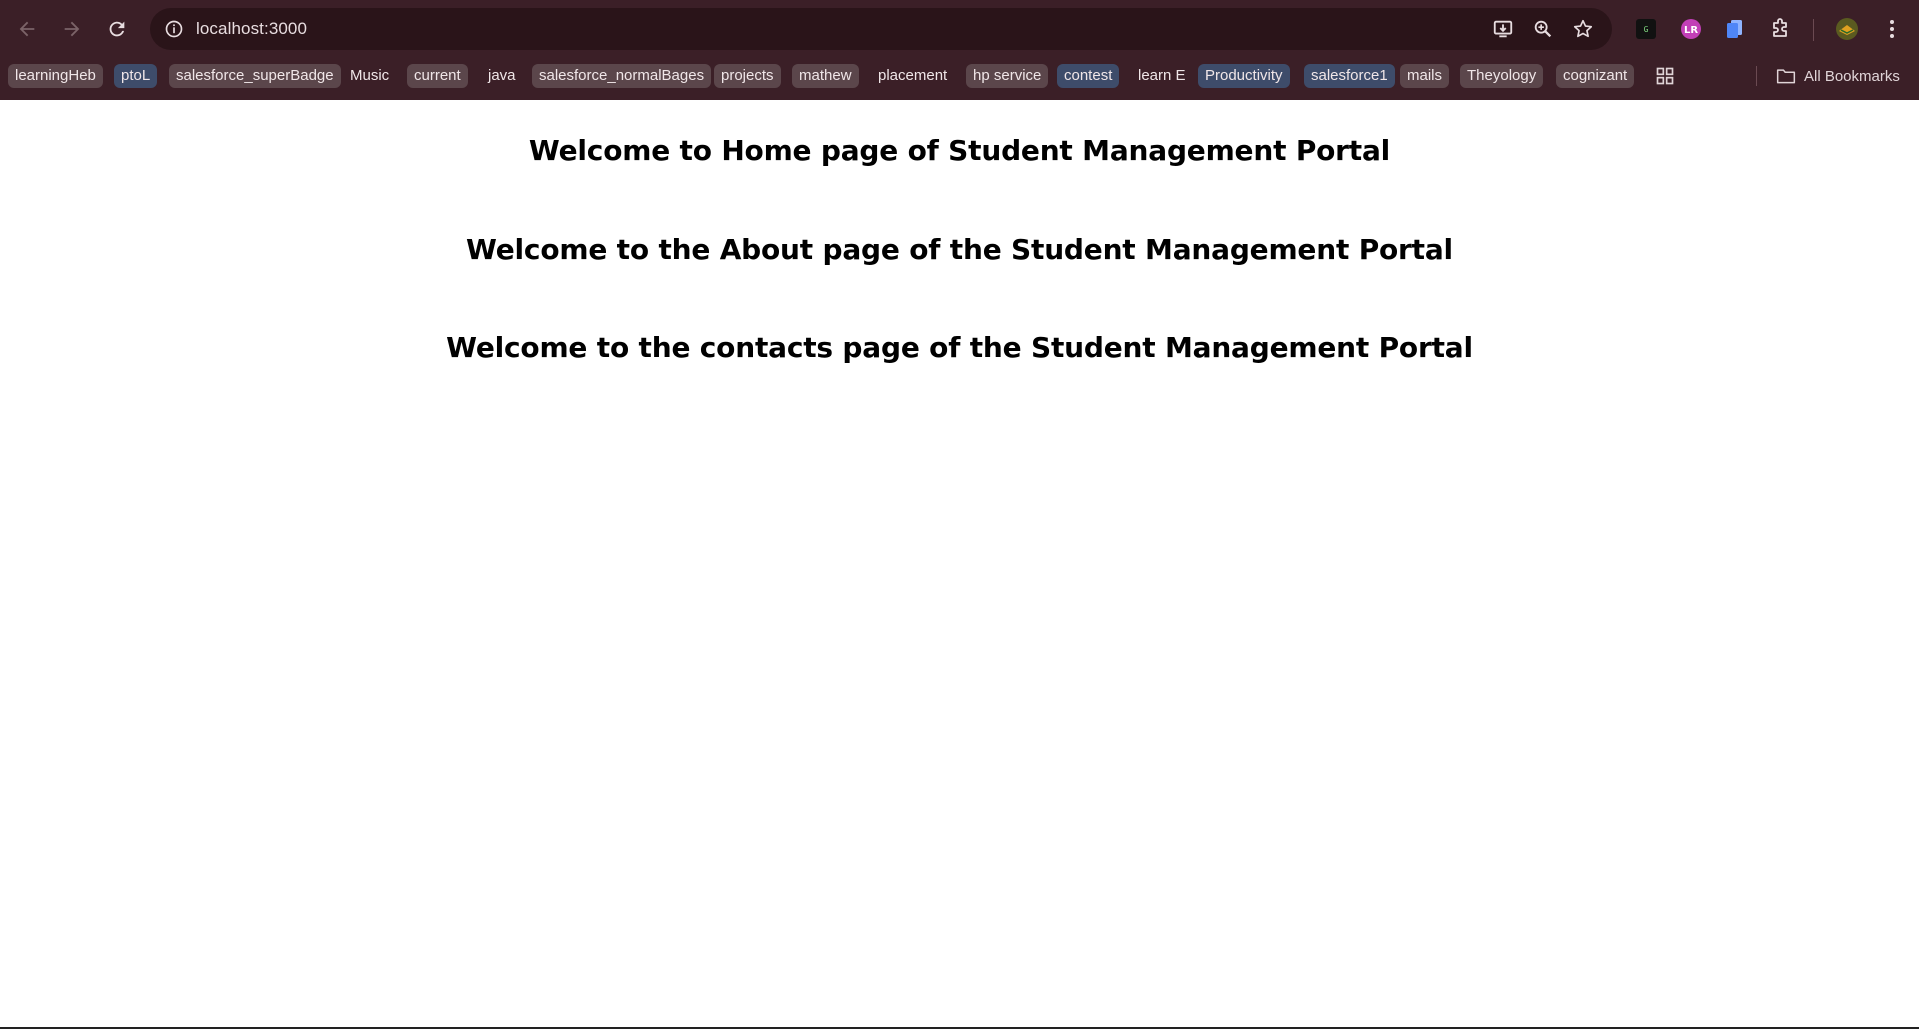 The width and height of the screenshot is (1919, 1029). I want to click on address-bar: localhost:3000, so click(881, 29).